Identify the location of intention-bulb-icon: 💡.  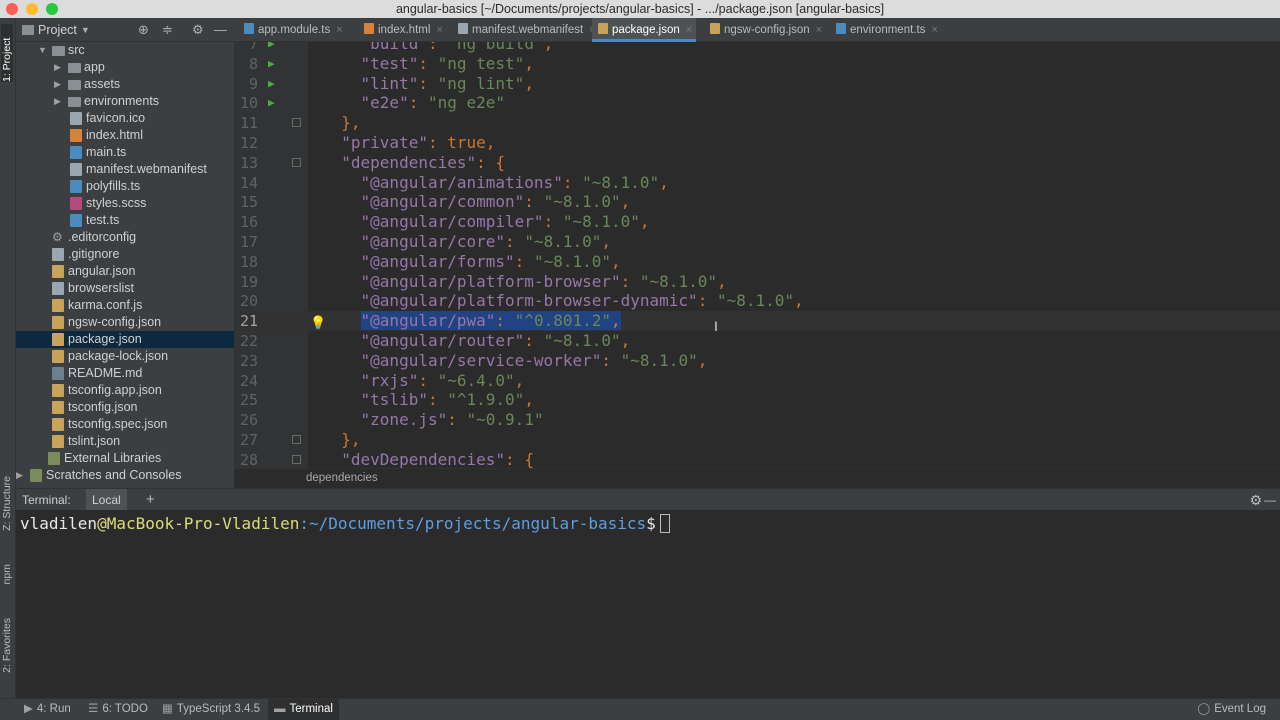
(318, 322).